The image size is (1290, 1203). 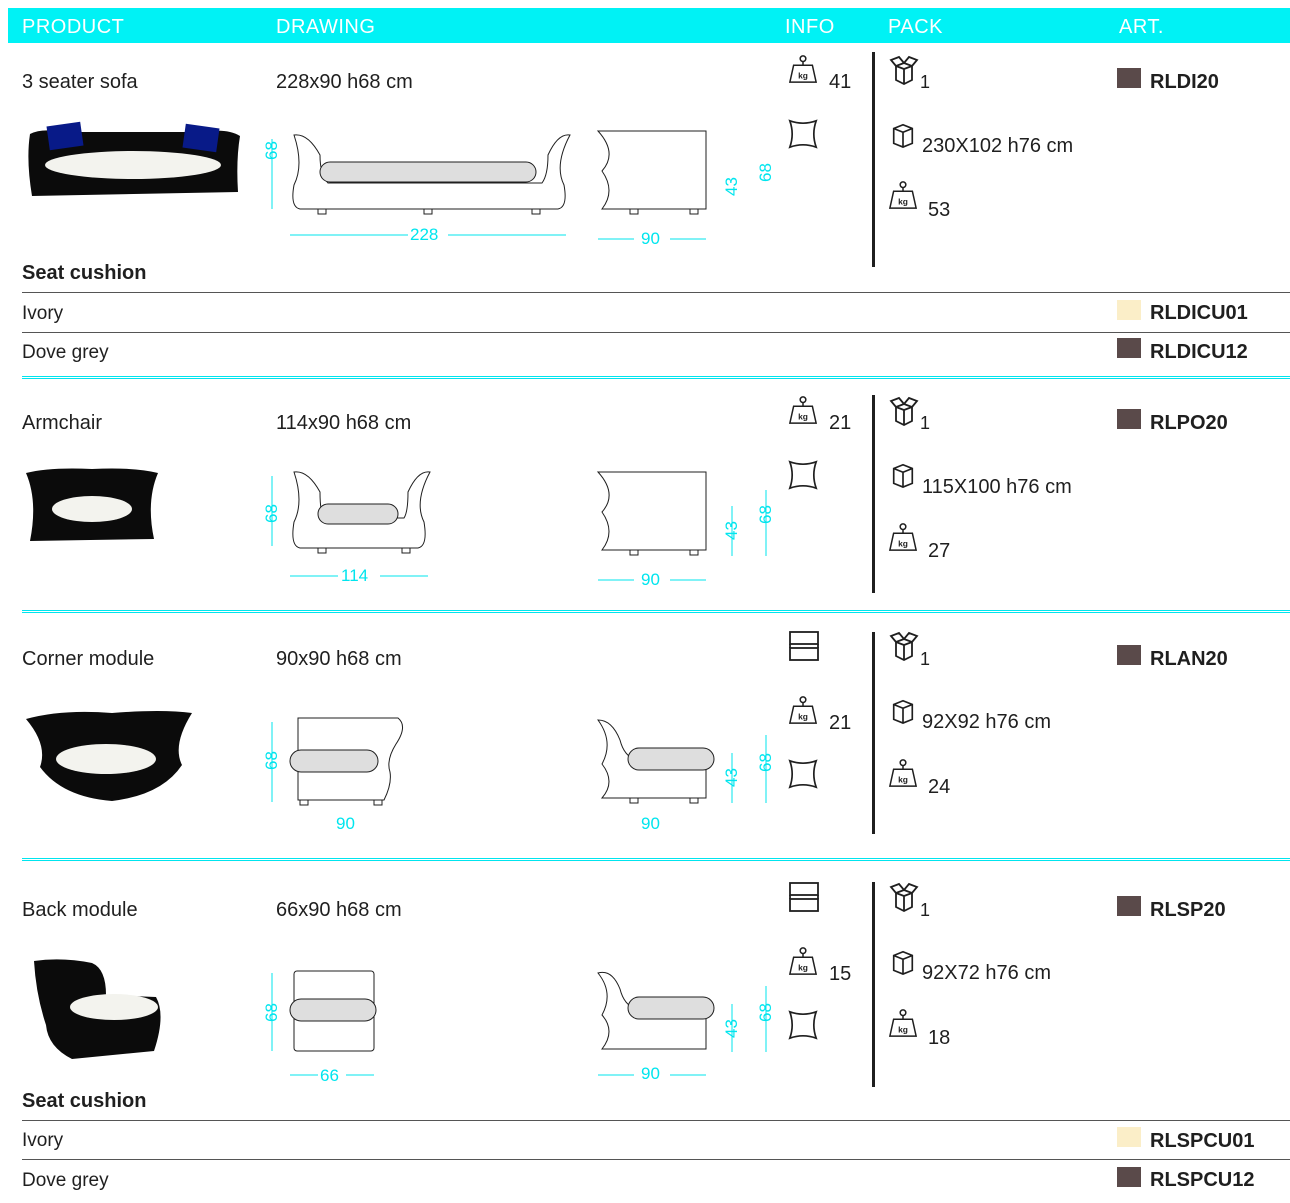 What do you see at coordinates (73, 27) in the screenshot?
I see `header-product: PRODUCT` at bounding box center [73, 27].